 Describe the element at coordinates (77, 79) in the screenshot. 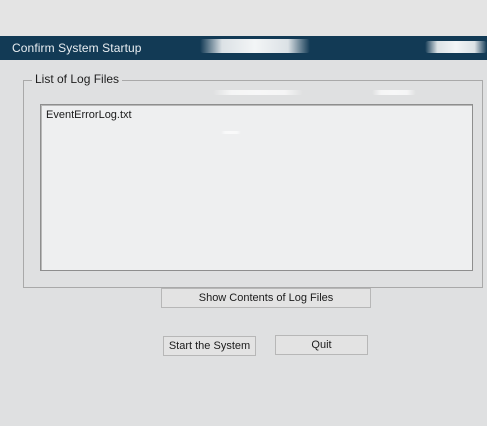

I see `log-files-group-label: List of Log Files` at that location.